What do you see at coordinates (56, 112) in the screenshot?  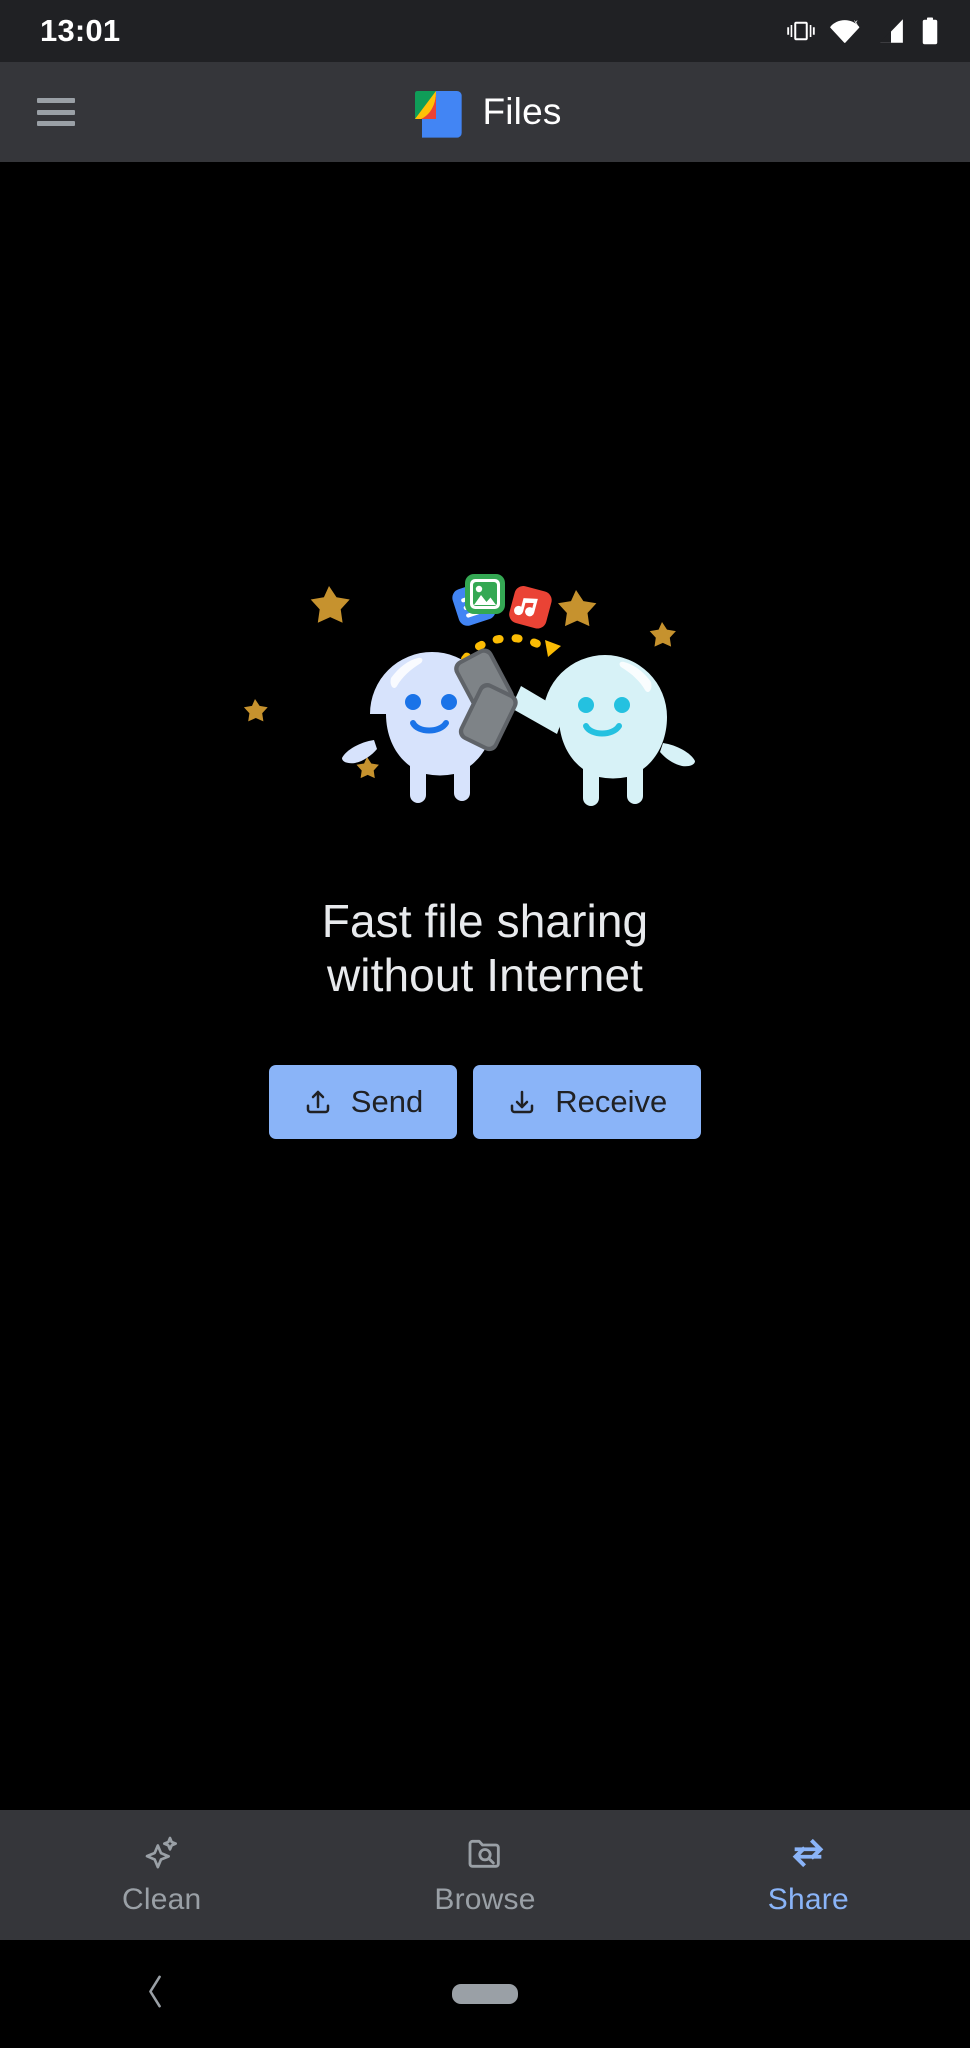 I see `hamburger-menu-icon` at bounding box center [56, 112].